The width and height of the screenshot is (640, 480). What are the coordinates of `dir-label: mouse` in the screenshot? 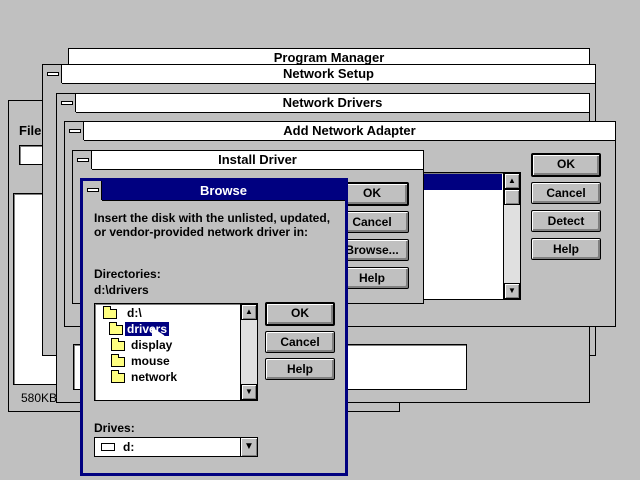 It's located at (150, 361).